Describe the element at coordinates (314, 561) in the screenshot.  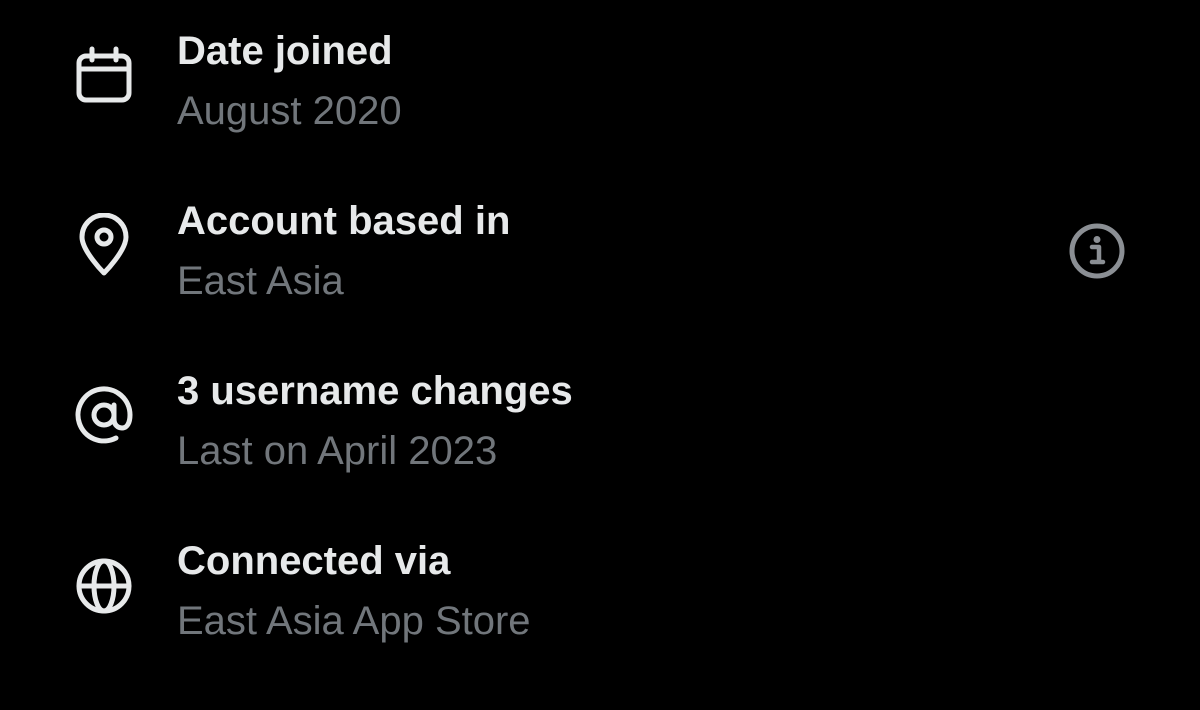
I see `connected-via-title: Connected via` at that location.